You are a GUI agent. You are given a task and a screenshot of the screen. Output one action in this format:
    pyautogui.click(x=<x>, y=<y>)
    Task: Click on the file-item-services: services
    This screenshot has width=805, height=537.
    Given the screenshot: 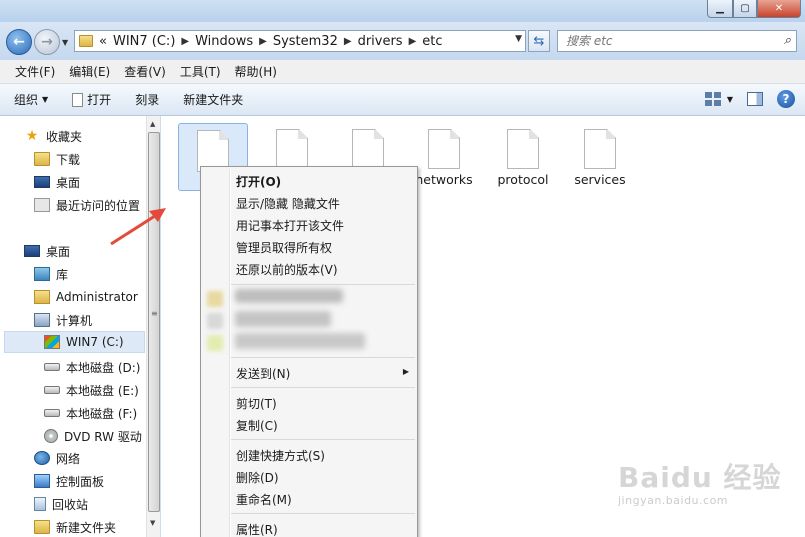 What is the action you would take?
    pyautogui.click(x=600, y=155)
    